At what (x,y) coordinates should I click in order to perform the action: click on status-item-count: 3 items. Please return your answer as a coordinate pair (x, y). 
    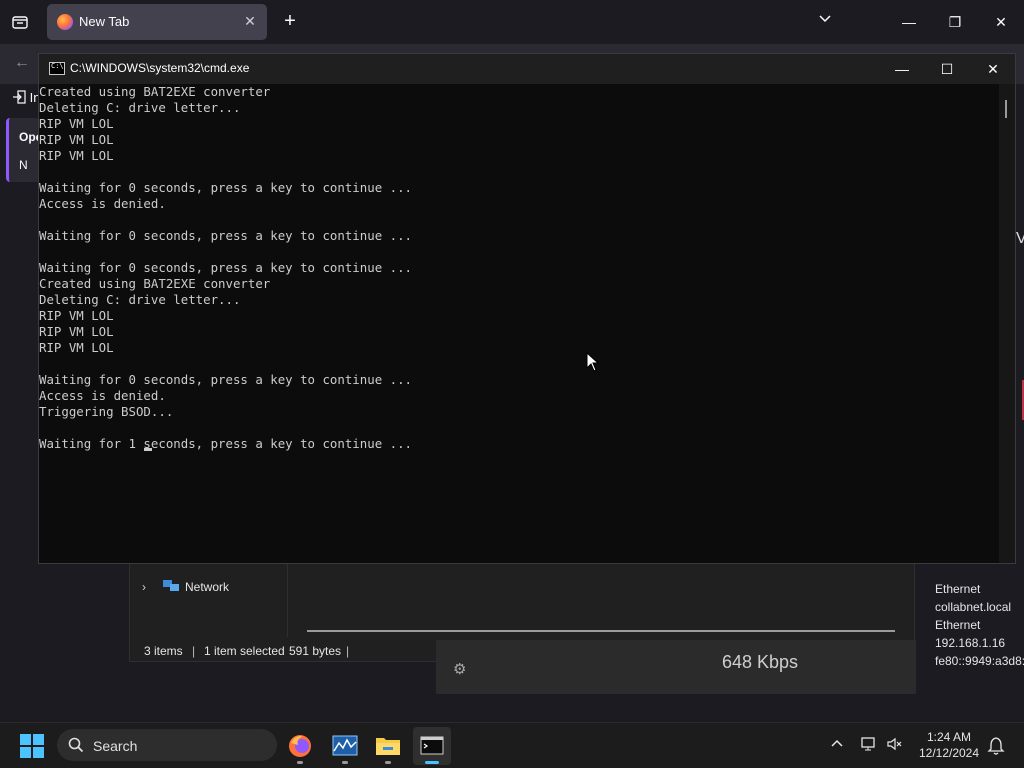
    Looking at the image, I should click on (163, 651).